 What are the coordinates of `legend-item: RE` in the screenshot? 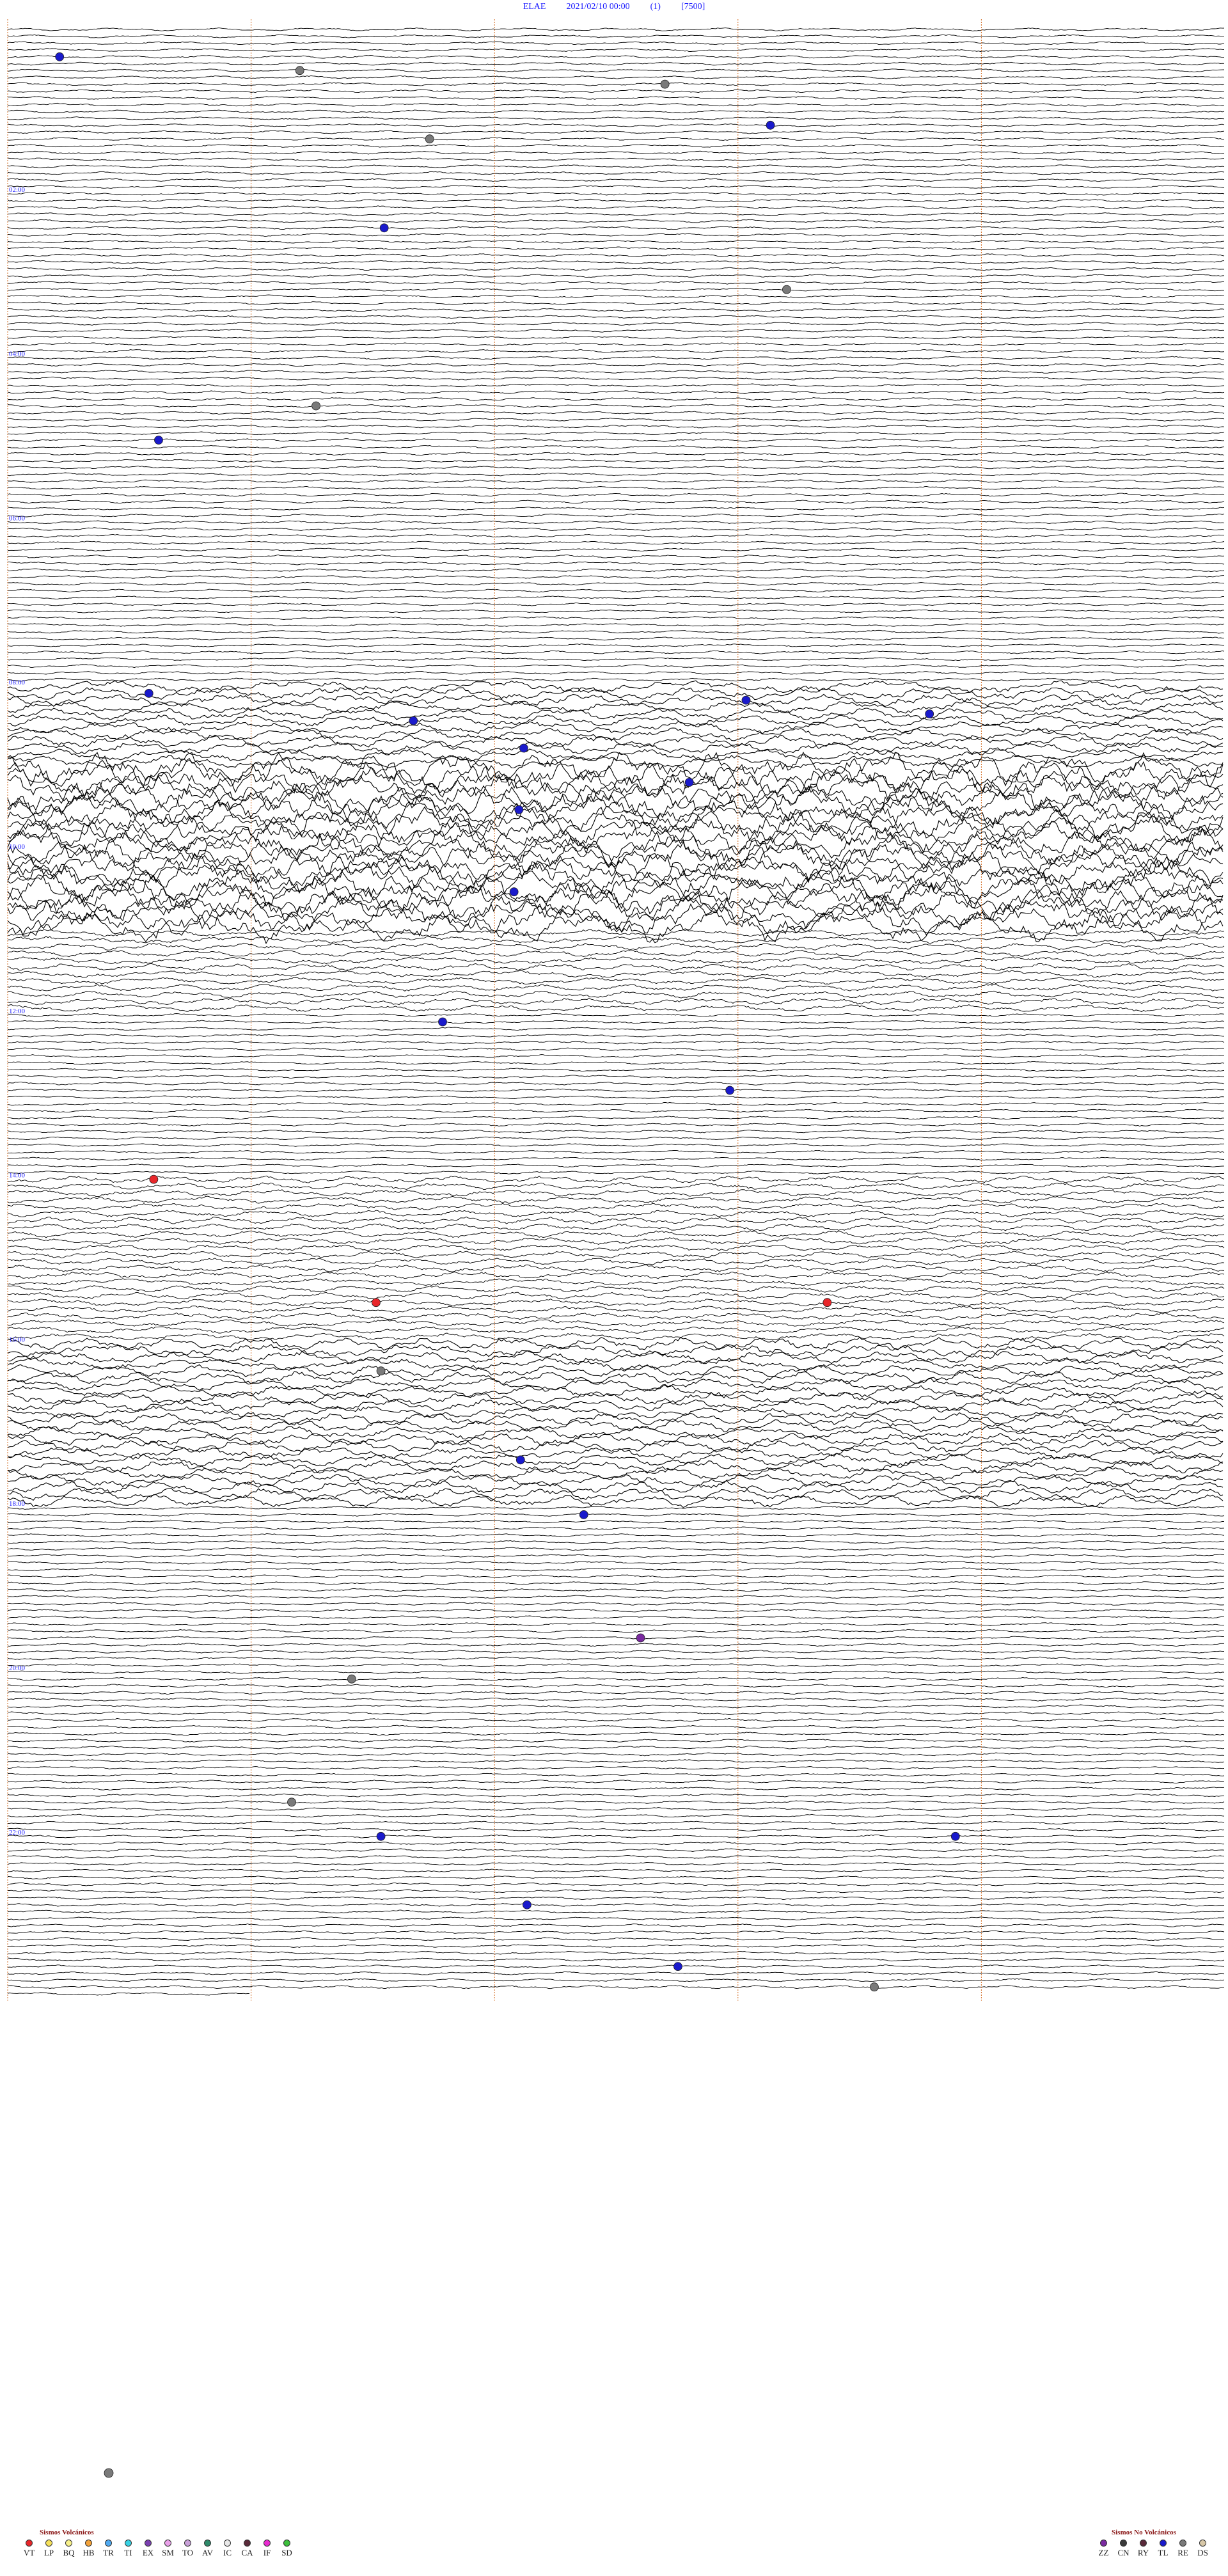 It's located at (1183, 2549).